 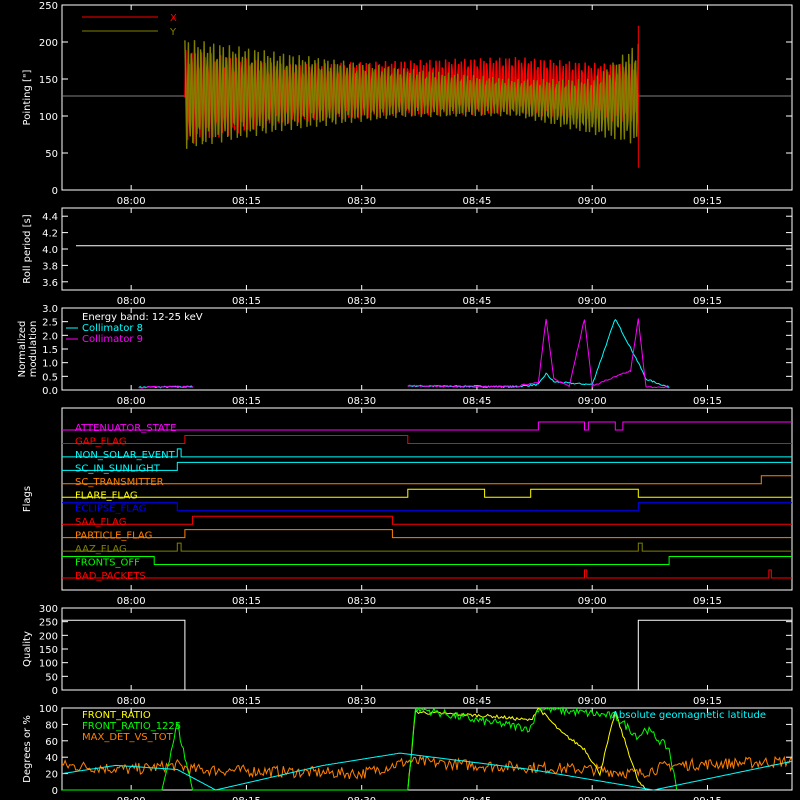 I want to click on legend-label: Absolute geomagnetic latitude, so click(x=689, y=715).